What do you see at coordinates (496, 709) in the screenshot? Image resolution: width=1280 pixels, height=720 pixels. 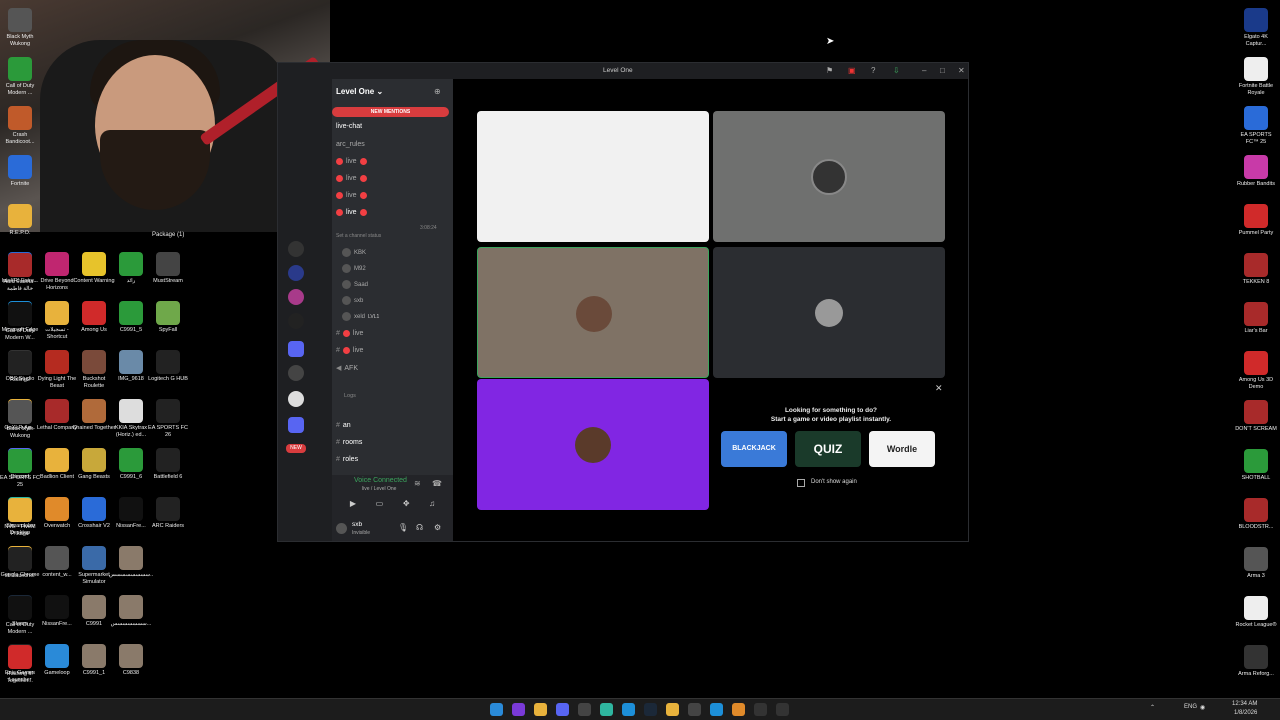 I see `start-icon` at bounding box center [496, 709].